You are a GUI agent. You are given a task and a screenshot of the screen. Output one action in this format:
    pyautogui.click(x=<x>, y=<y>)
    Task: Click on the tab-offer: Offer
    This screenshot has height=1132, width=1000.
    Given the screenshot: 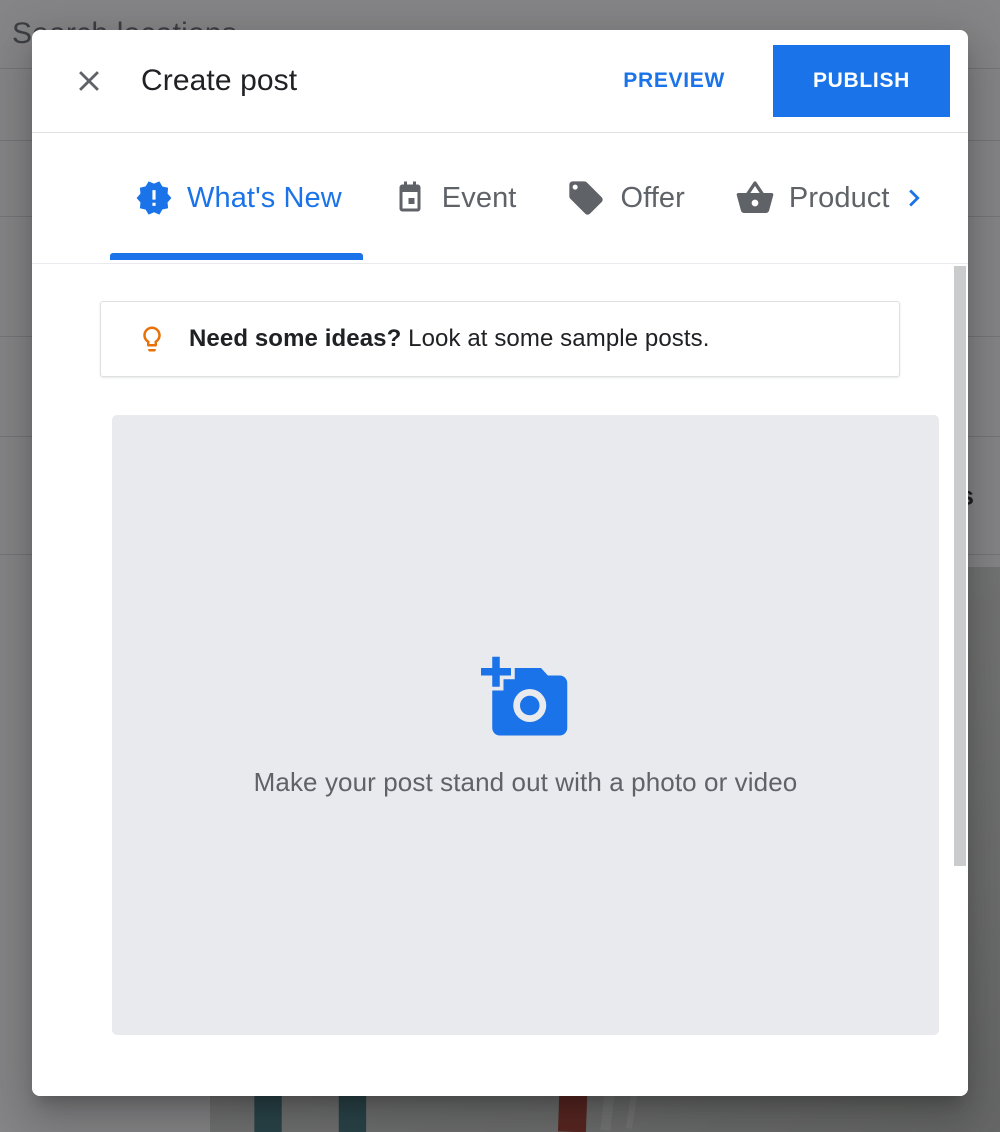 What is the action you would take?
    pyautogui.click(x=625, y=198)
    